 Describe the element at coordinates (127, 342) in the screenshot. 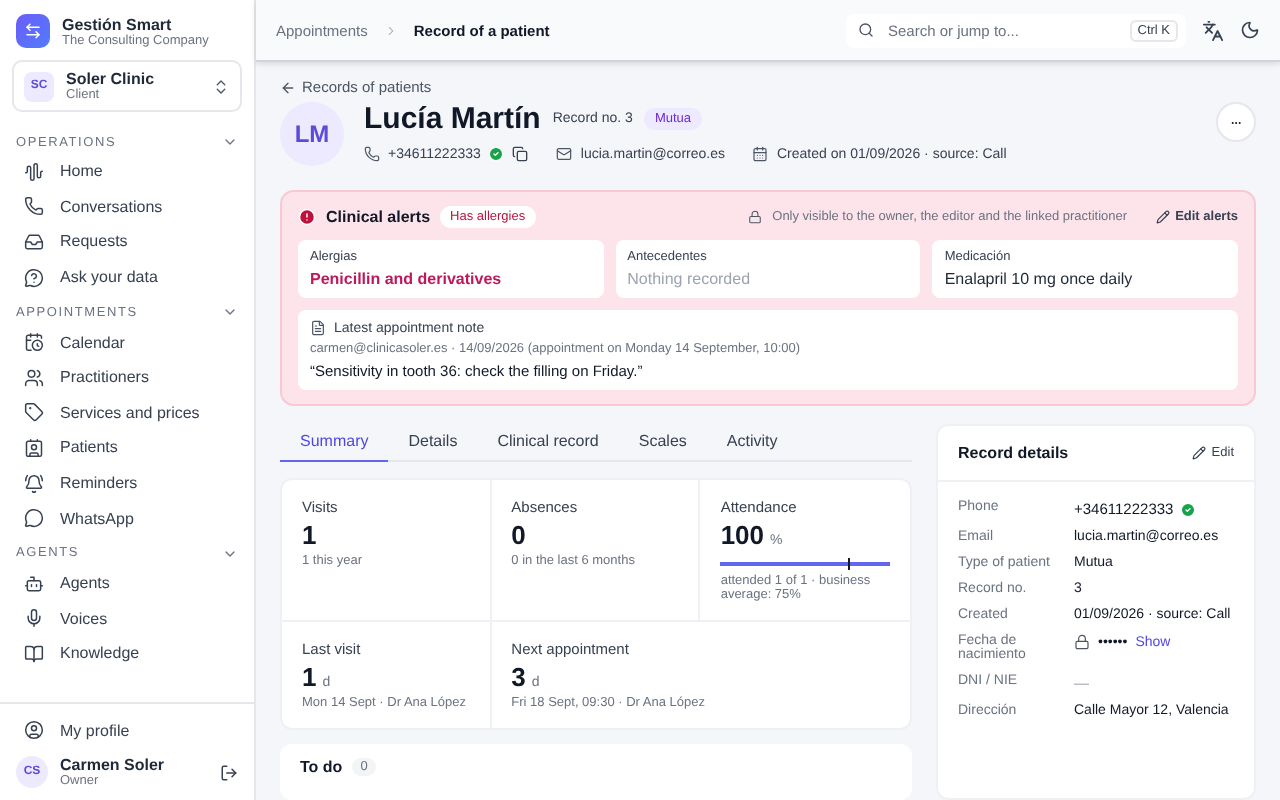

I see `nav-item: Calendar` at that location.